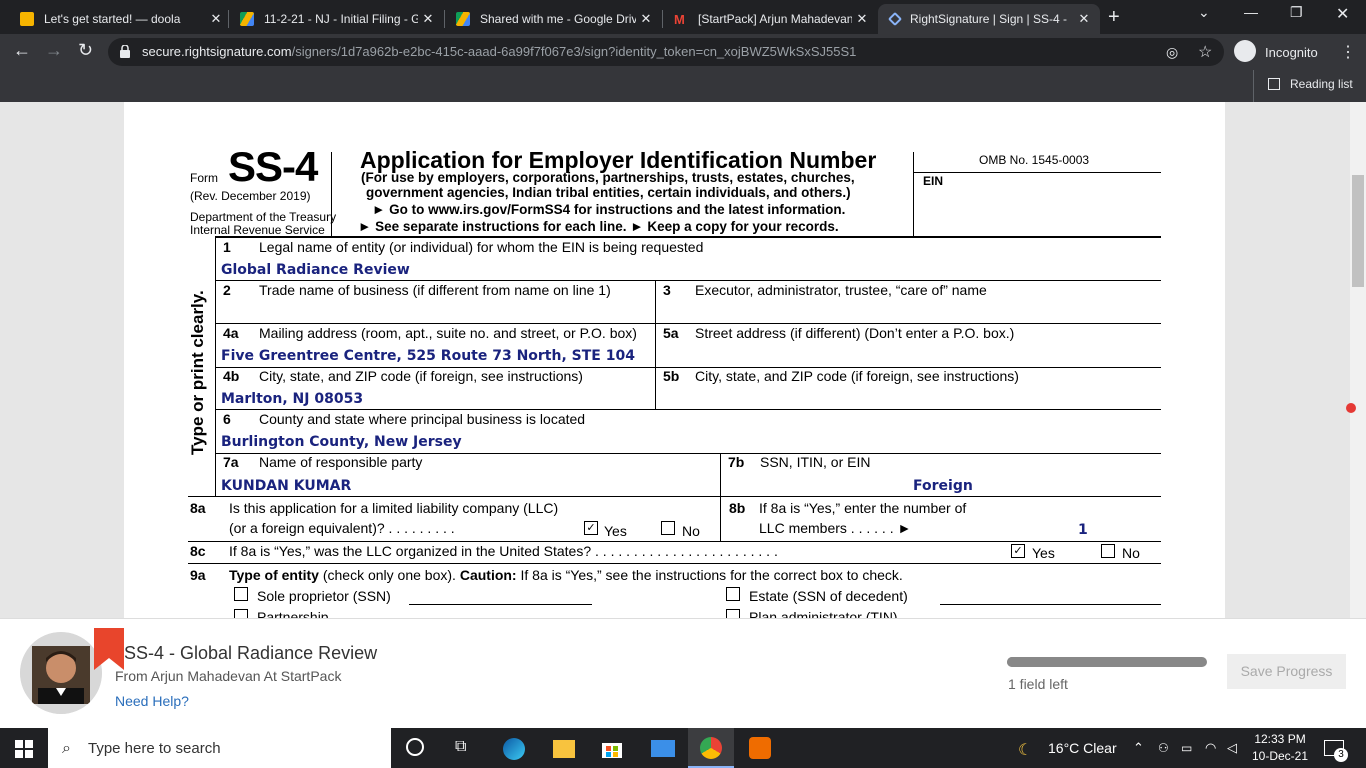 Image resolution: width=1366 pixels, height=768 pixels. Describe the element at coordinates (1025, 750) in the screenshot. I see `weather-moon-icon: ☾` at that location.